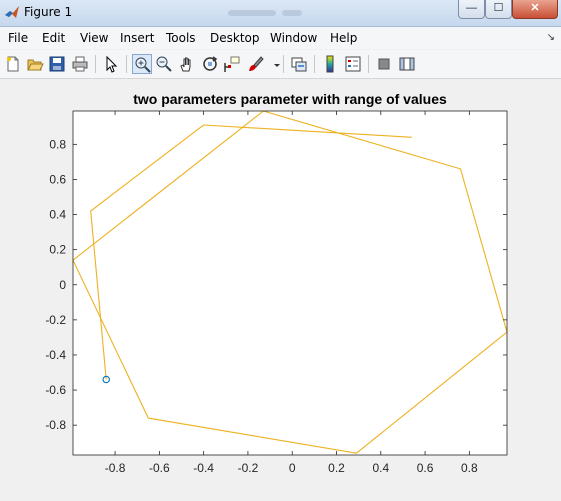 Image resolution: width=561 pixels, height=501 pixels. I want to click on x-tick-label: -0.8, so click(115, 468).